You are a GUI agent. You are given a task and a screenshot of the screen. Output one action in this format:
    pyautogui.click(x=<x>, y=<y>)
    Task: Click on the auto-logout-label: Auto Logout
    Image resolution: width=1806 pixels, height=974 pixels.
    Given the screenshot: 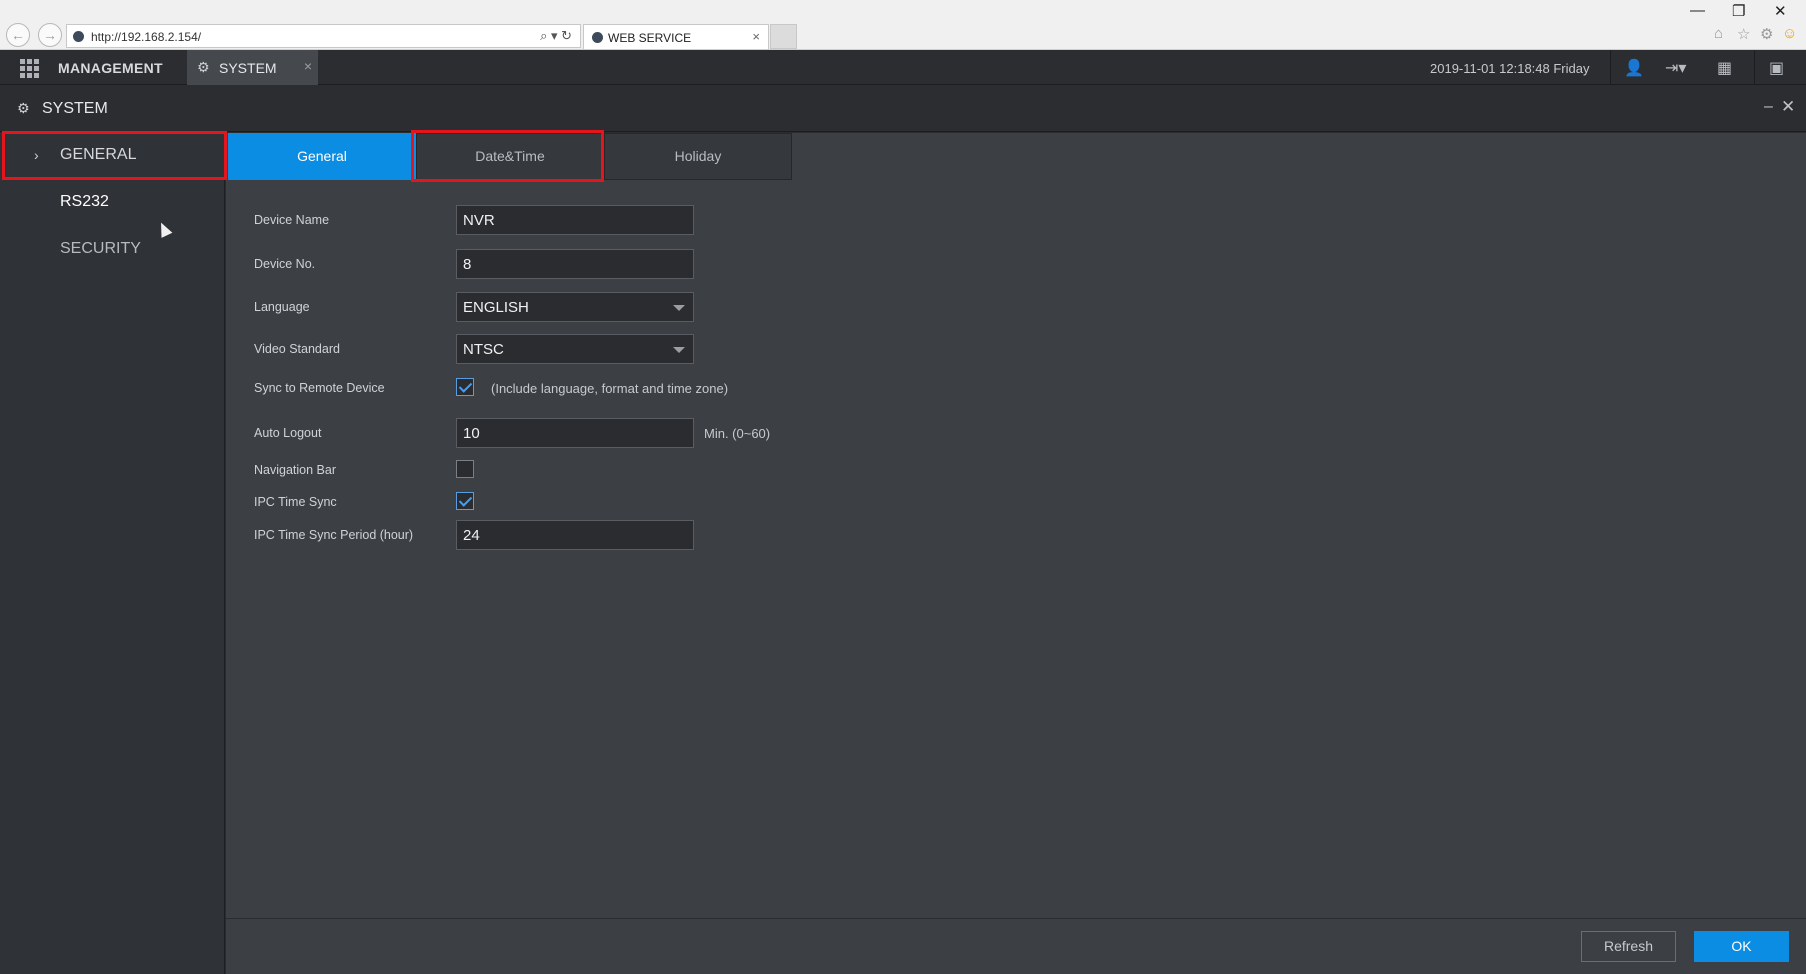 What is the action you would take?
    pyautogui.click(x=288, y=433)
    